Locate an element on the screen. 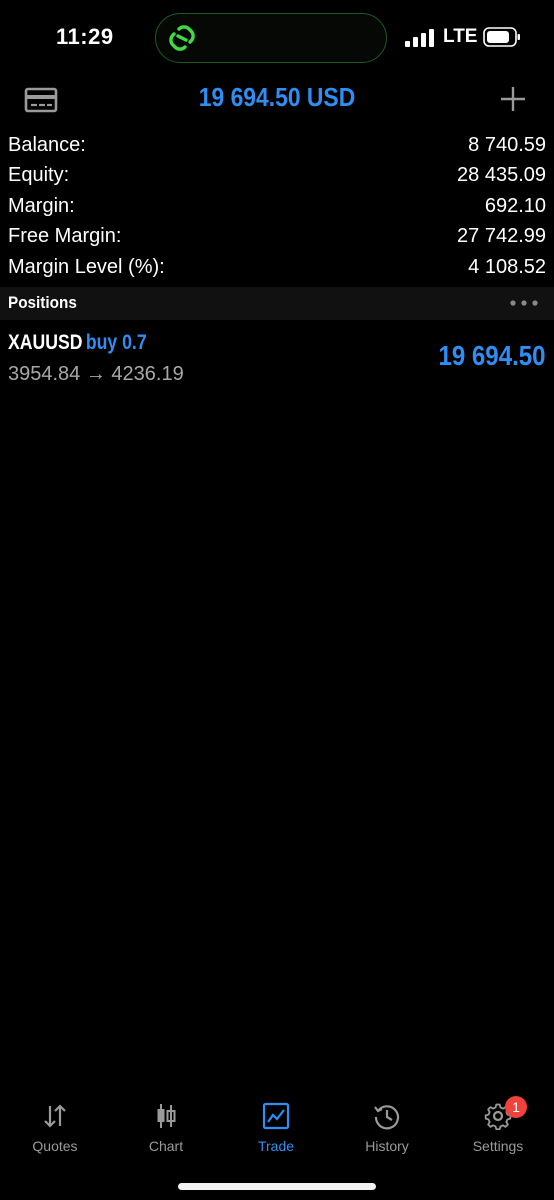 This screenshot has height=1200, width=554. summary-value: 27 742.99 is located at coordinates (501, 236).